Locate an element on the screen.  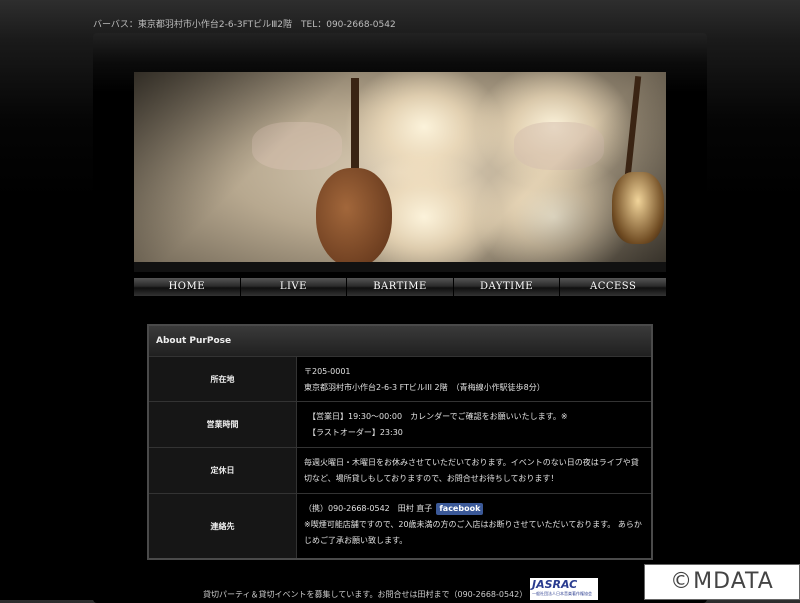
nav-bartime: BARTIME is located at coordinates (400, 287).